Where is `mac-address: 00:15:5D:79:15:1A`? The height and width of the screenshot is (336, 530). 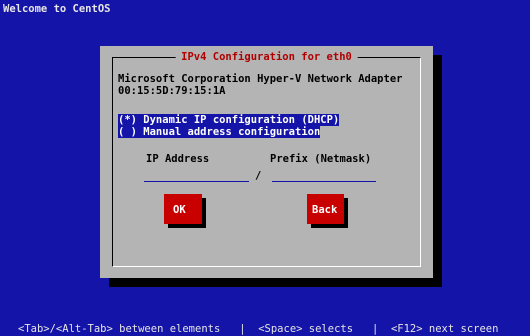
mac-address: 00:15:5D:79:15:1A is located at coordinates (172, 91).